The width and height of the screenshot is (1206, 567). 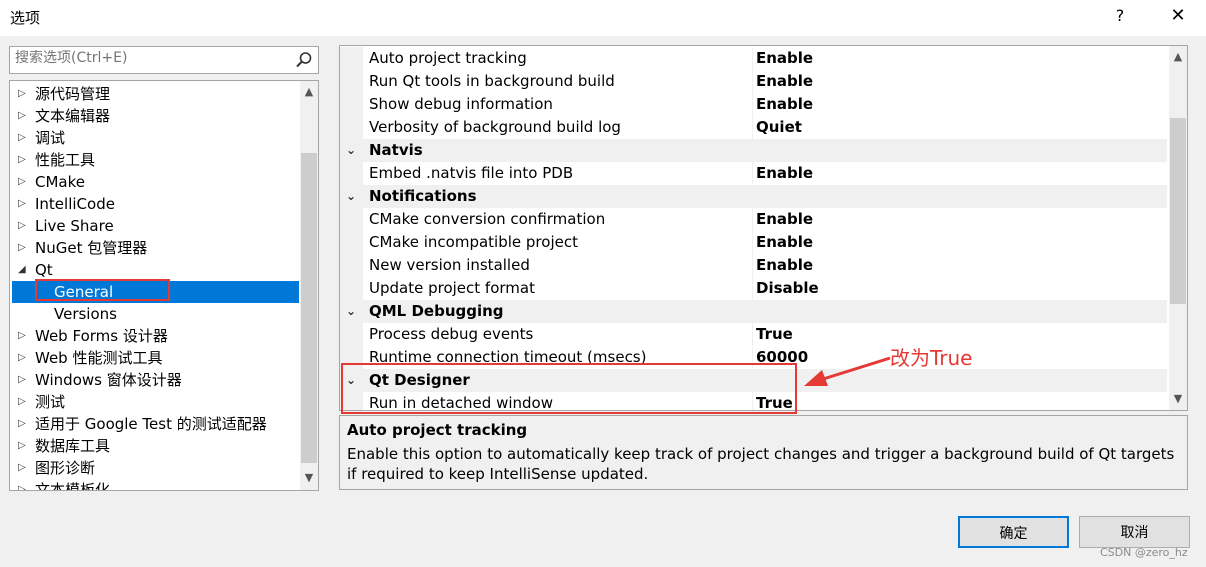 What do you see at coordinates (150, 58) in the screenshot?
I see `search-input` at bounding box center [150, 58].